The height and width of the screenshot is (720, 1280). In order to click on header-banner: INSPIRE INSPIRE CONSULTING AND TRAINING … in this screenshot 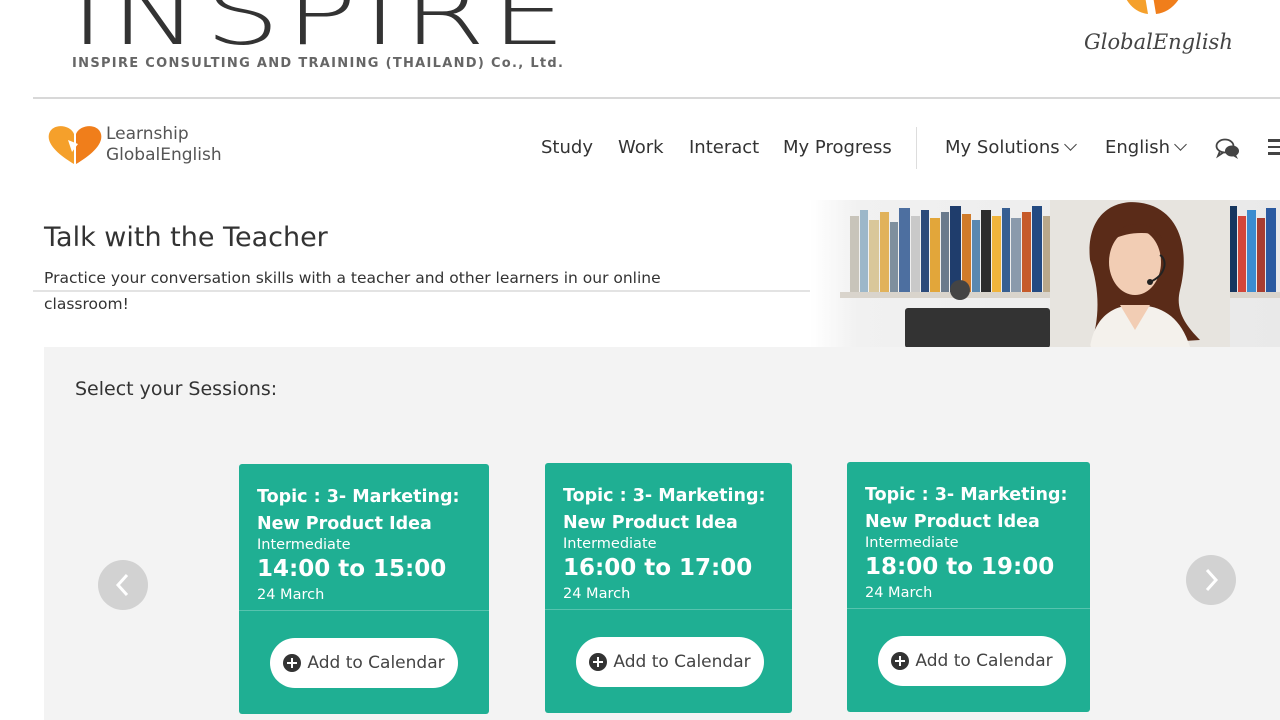, I will do `click(640, 49)`.